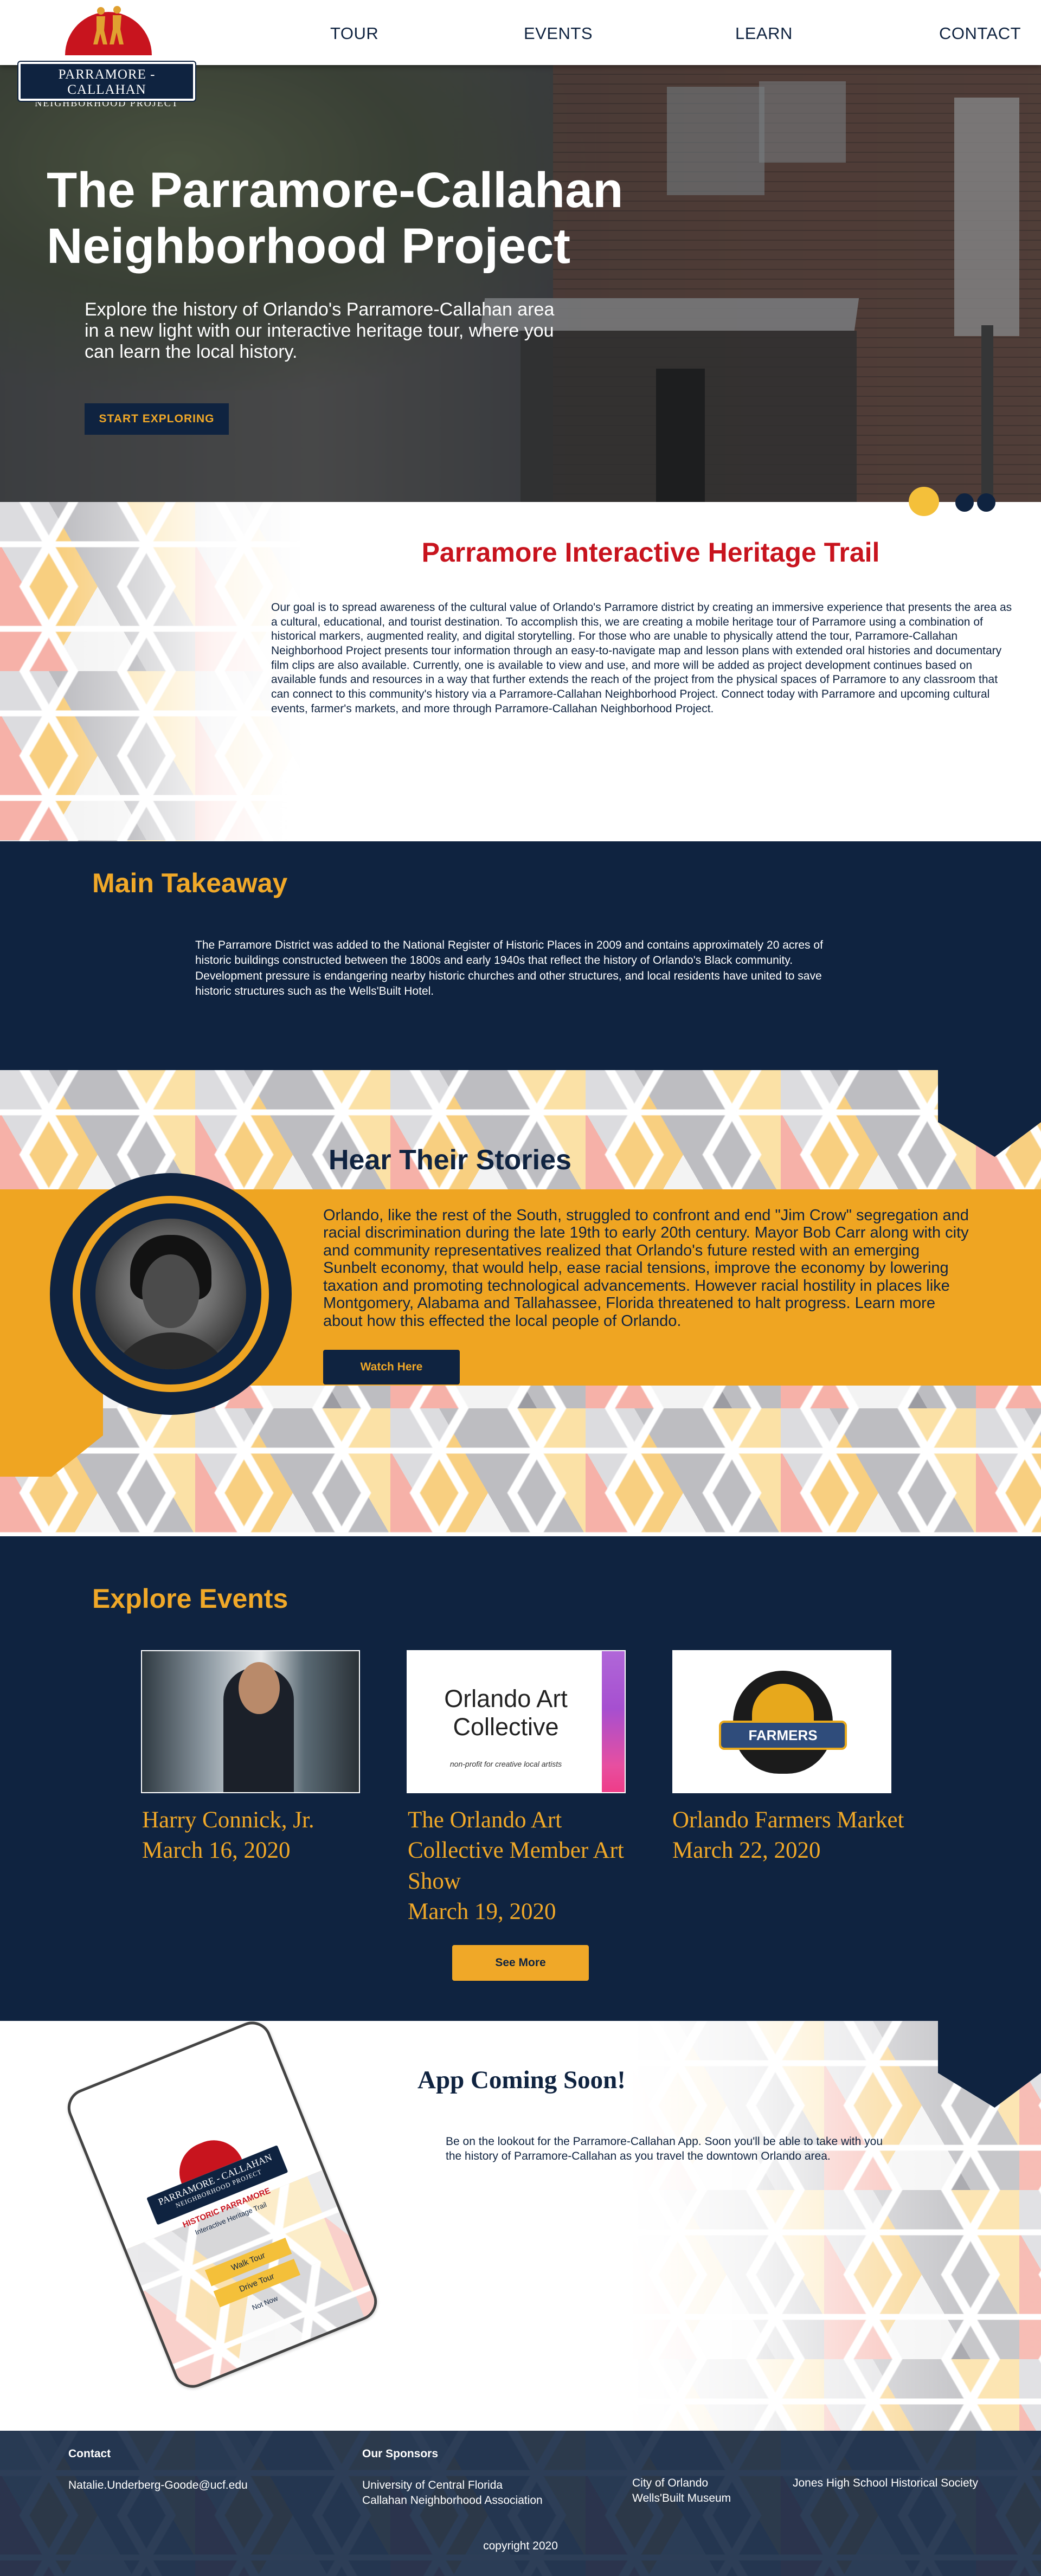 The image size is (1041, 2576). I want to click on portrait-photo, so click(170, 1294).